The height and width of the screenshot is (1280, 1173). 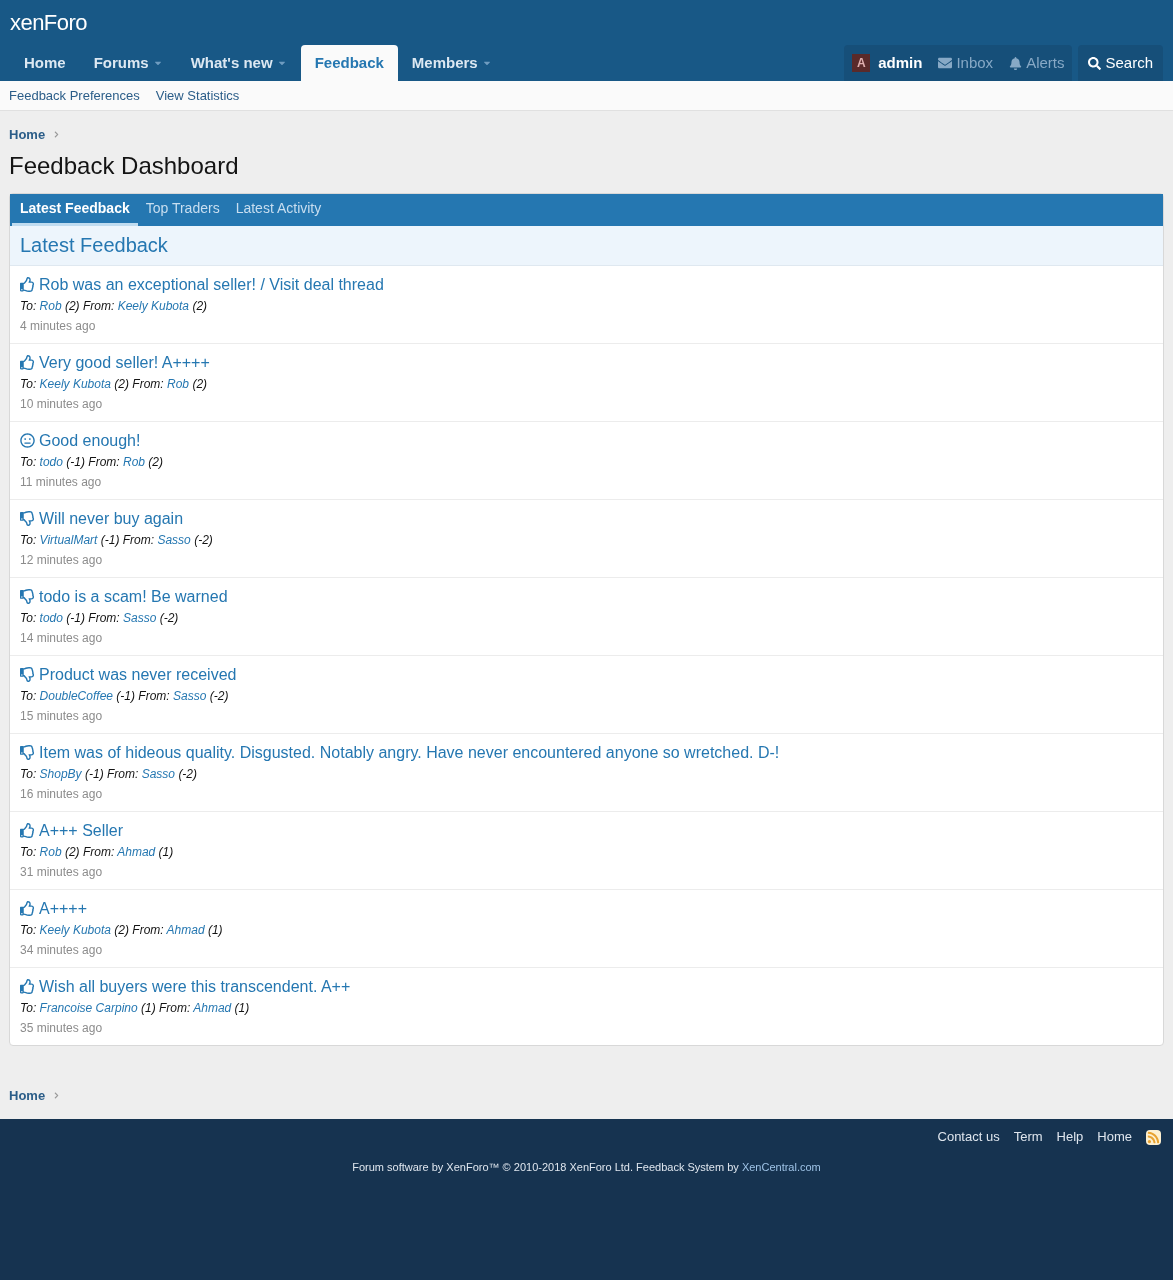 I want to click on credit-link: XenCentral.com, so click(x=781, y=1167).